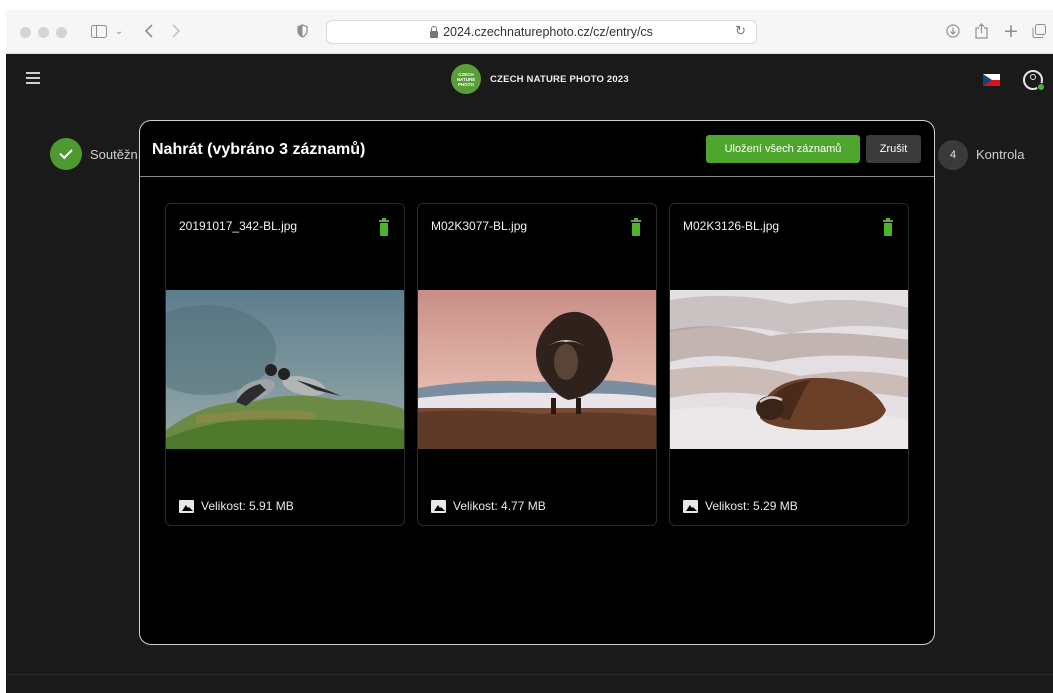 The width and height of the screenshot is (1053, 693). I want to click on brand-logo: CZECH NATURE PHOTO, so click(466, 79).